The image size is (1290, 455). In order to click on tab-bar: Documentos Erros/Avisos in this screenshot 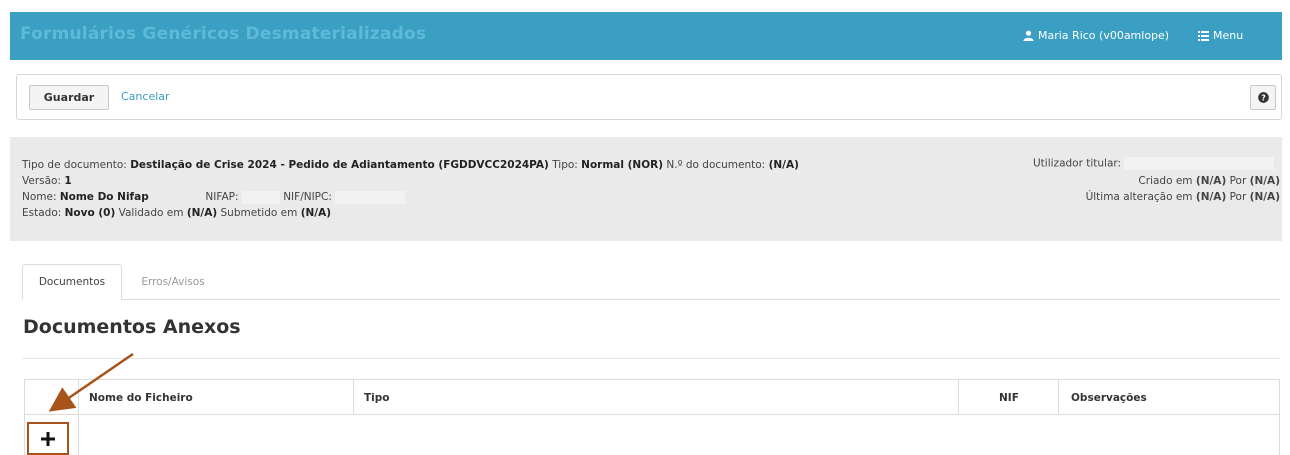, I will do `click(651, 282)`.